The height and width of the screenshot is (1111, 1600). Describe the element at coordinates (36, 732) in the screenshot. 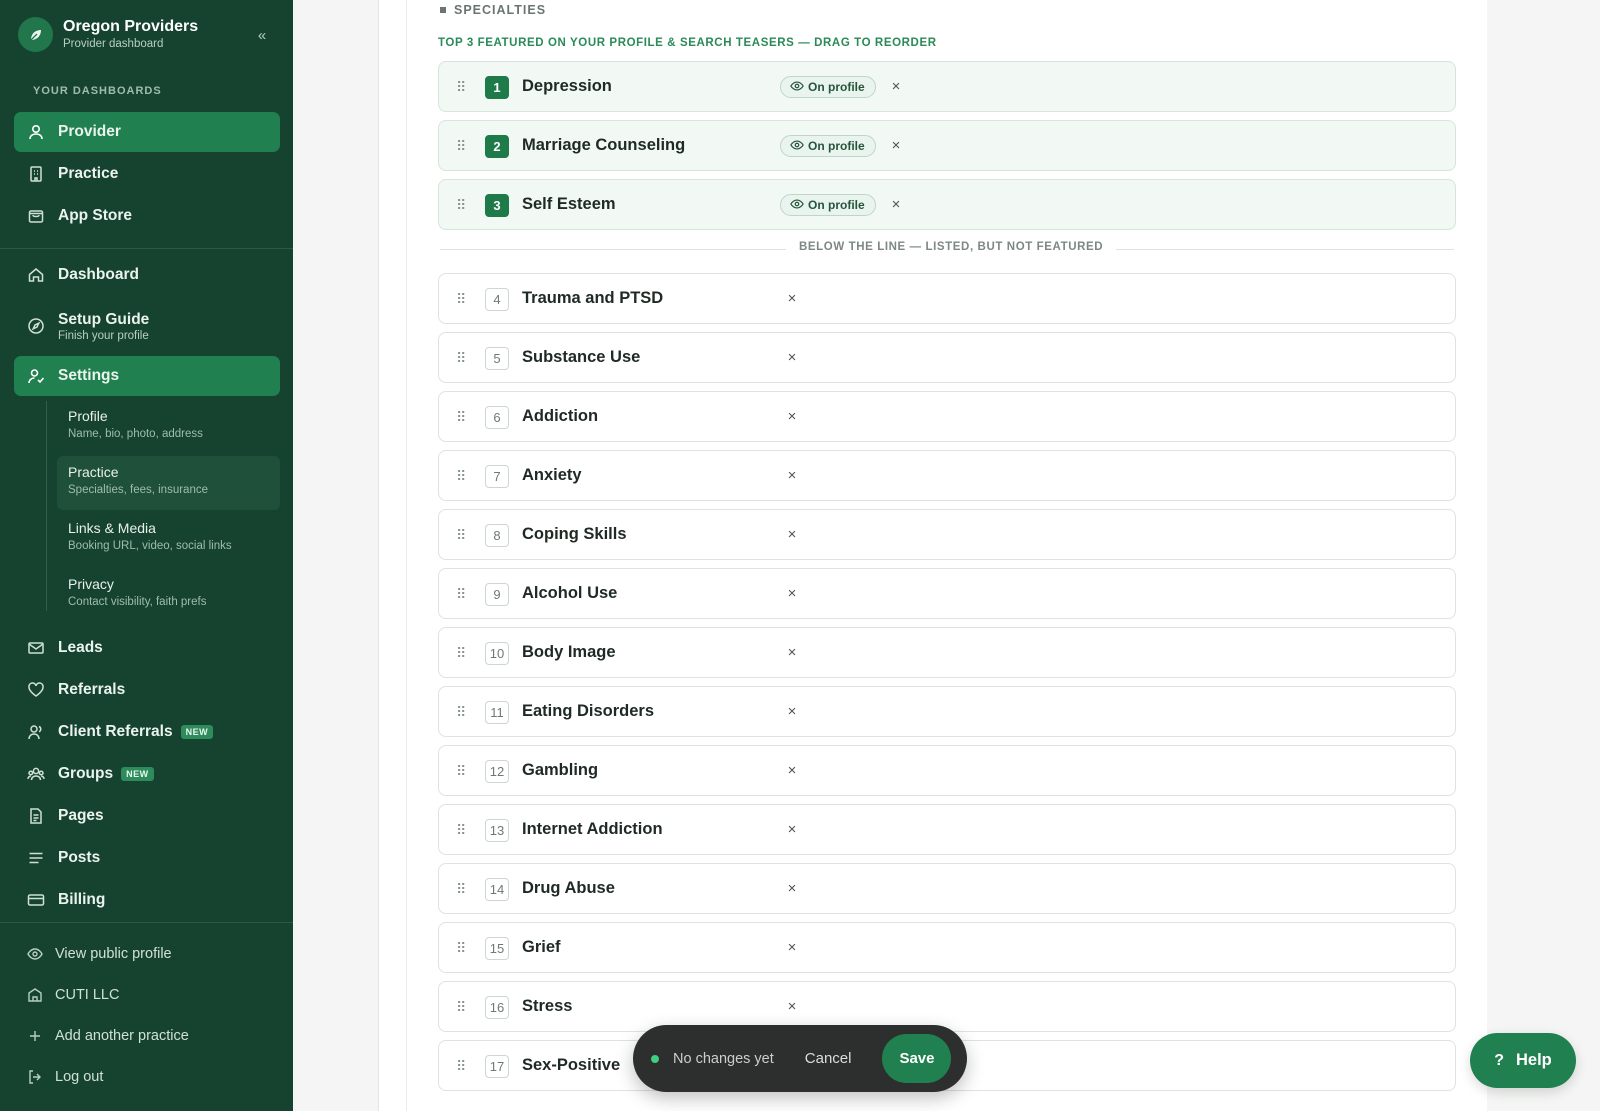

I see `users-icon` at that location.